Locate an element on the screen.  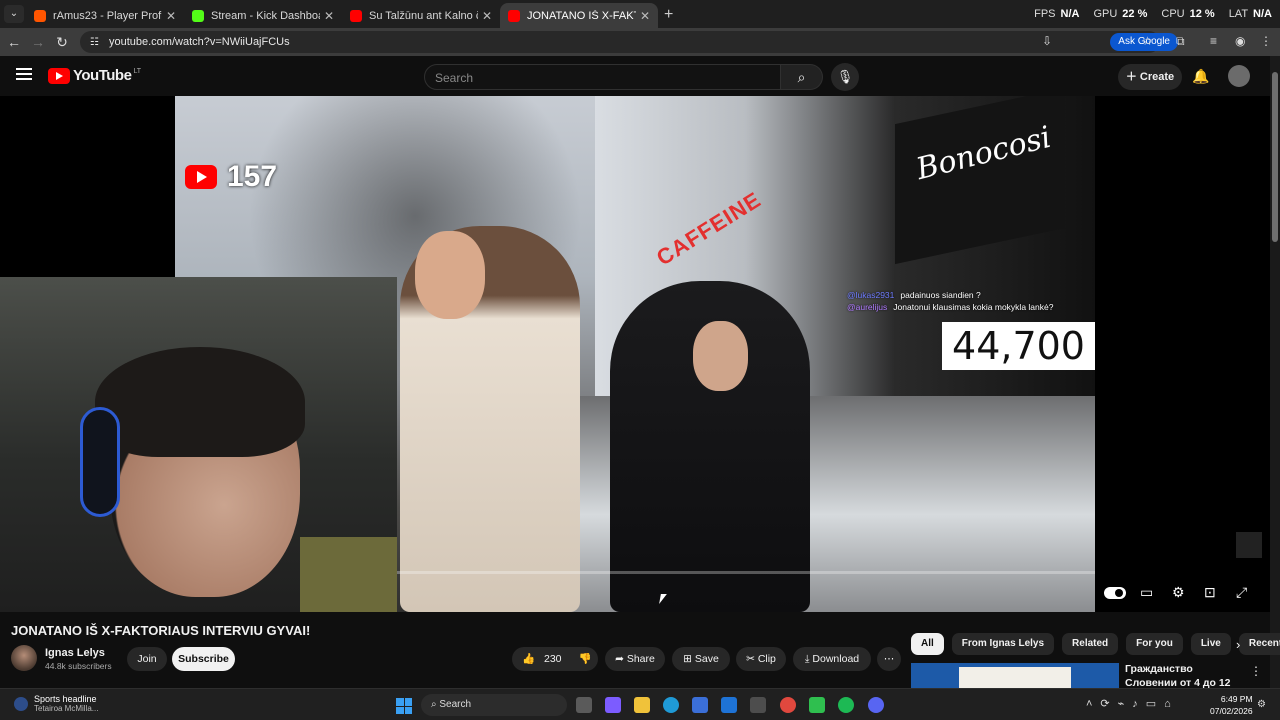
chrome-icon is located at coordinates (788, 705).